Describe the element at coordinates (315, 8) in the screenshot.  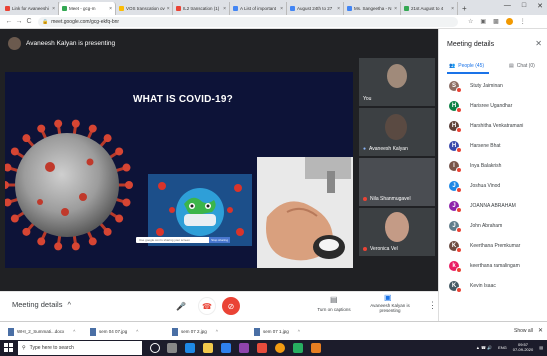
I see `browser-tab: August 24th to 27 ×` at that location.